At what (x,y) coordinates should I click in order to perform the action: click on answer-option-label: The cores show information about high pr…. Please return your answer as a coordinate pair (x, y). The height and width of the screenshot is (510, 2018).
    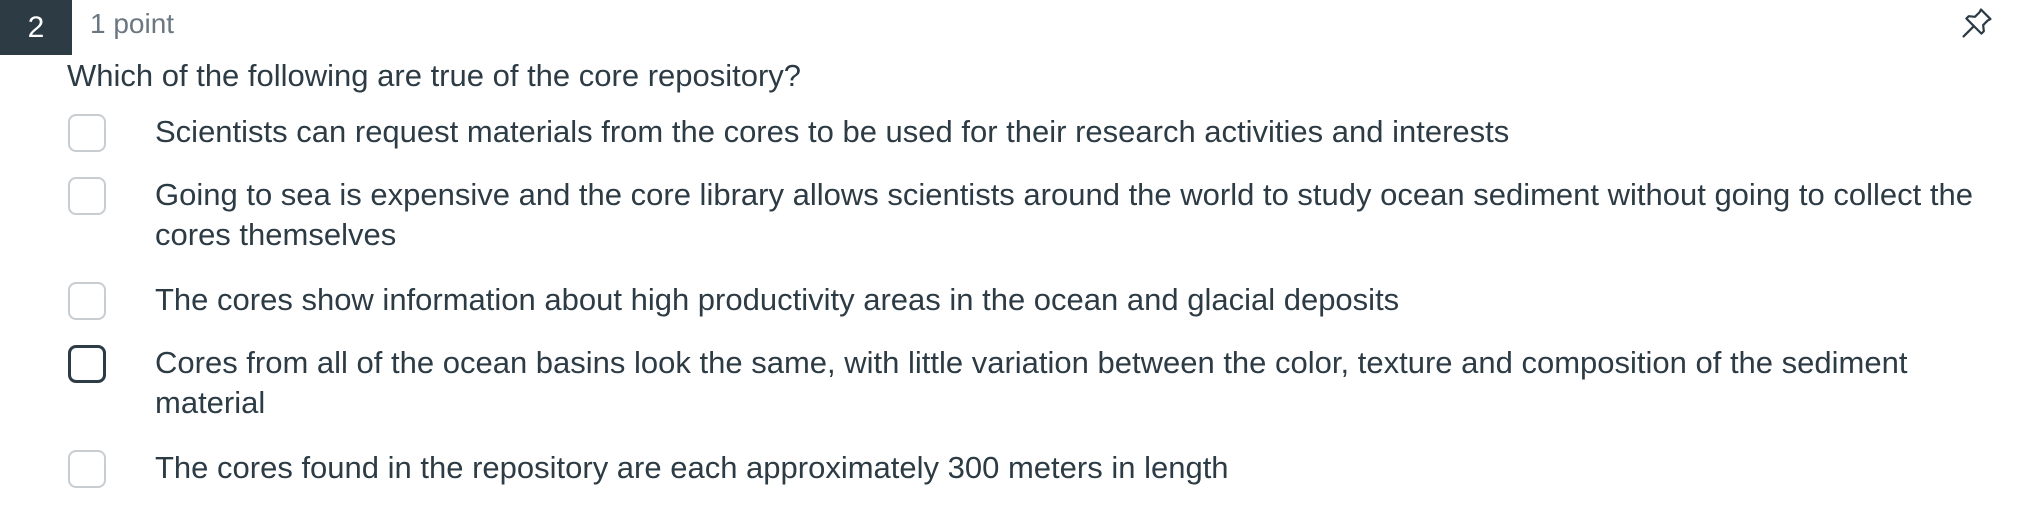
    Looking at the image, I should click on (777, 299).